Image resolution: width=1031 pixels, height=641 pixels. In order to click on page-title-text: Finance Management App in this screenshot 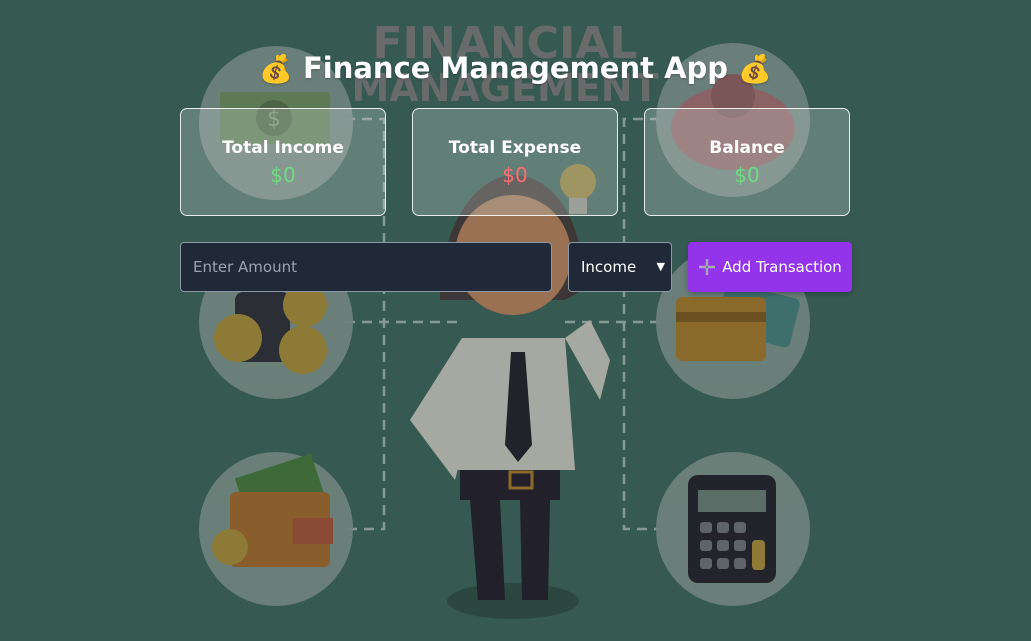, I will do `click(515, 68)`.